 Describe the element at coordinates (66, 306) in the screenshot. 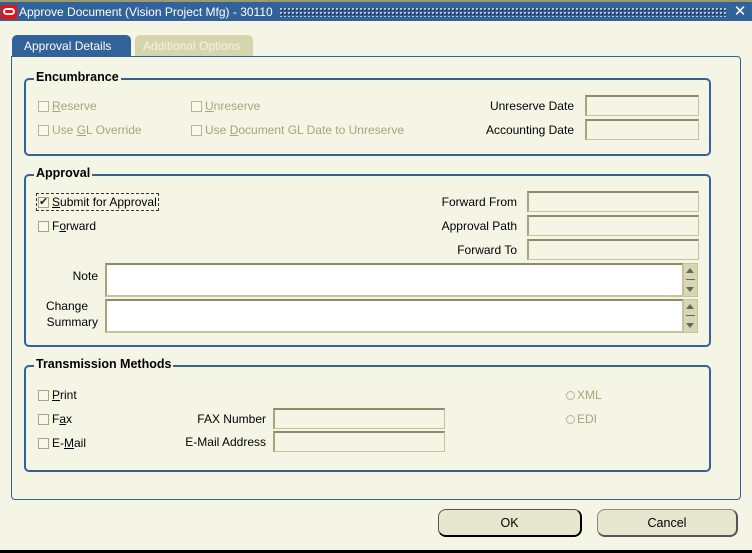

I see `change-summary-label: Change` at that location.